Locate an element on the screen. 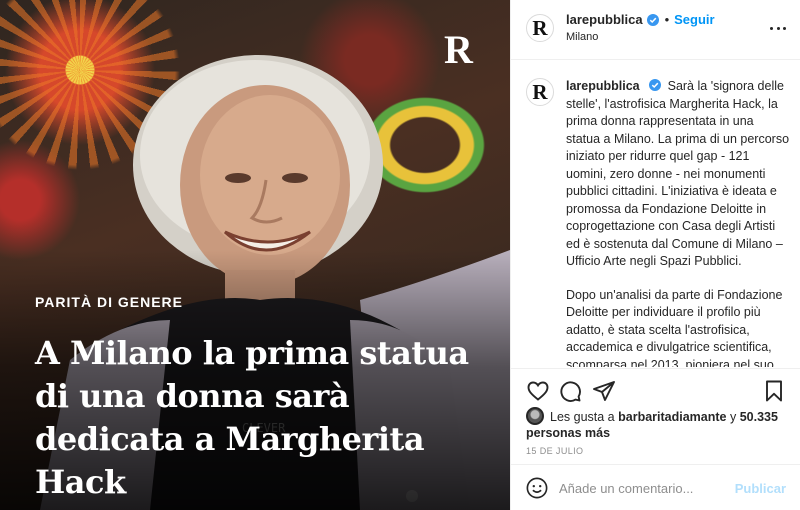 Image resolution: width=800 pixels, height=510 pixels. image-kicker: PARITÀ DI GENERE is located at coordinates (109, 302).